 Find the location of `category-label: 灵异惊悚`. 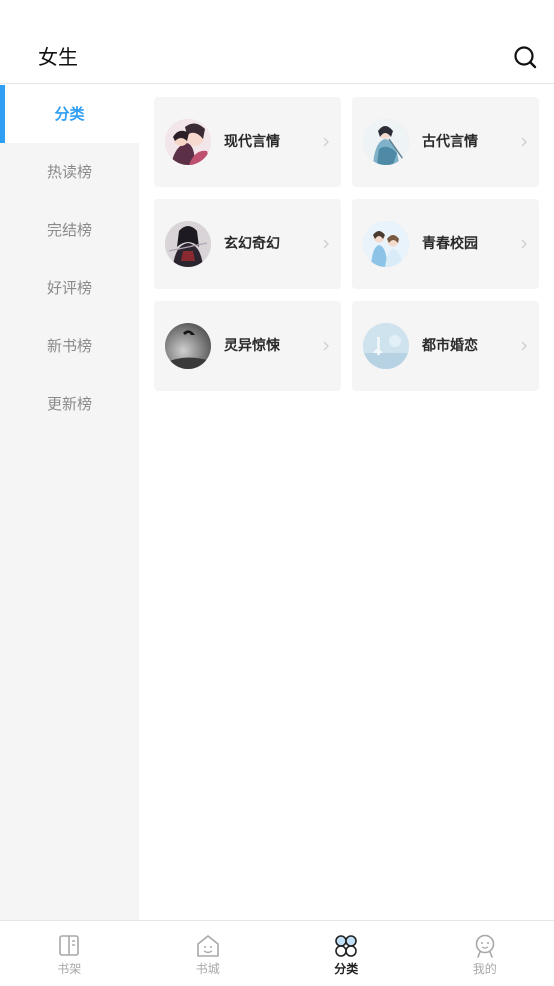

category-label: 灵异惊悚 is located at coordinates (252, 346).